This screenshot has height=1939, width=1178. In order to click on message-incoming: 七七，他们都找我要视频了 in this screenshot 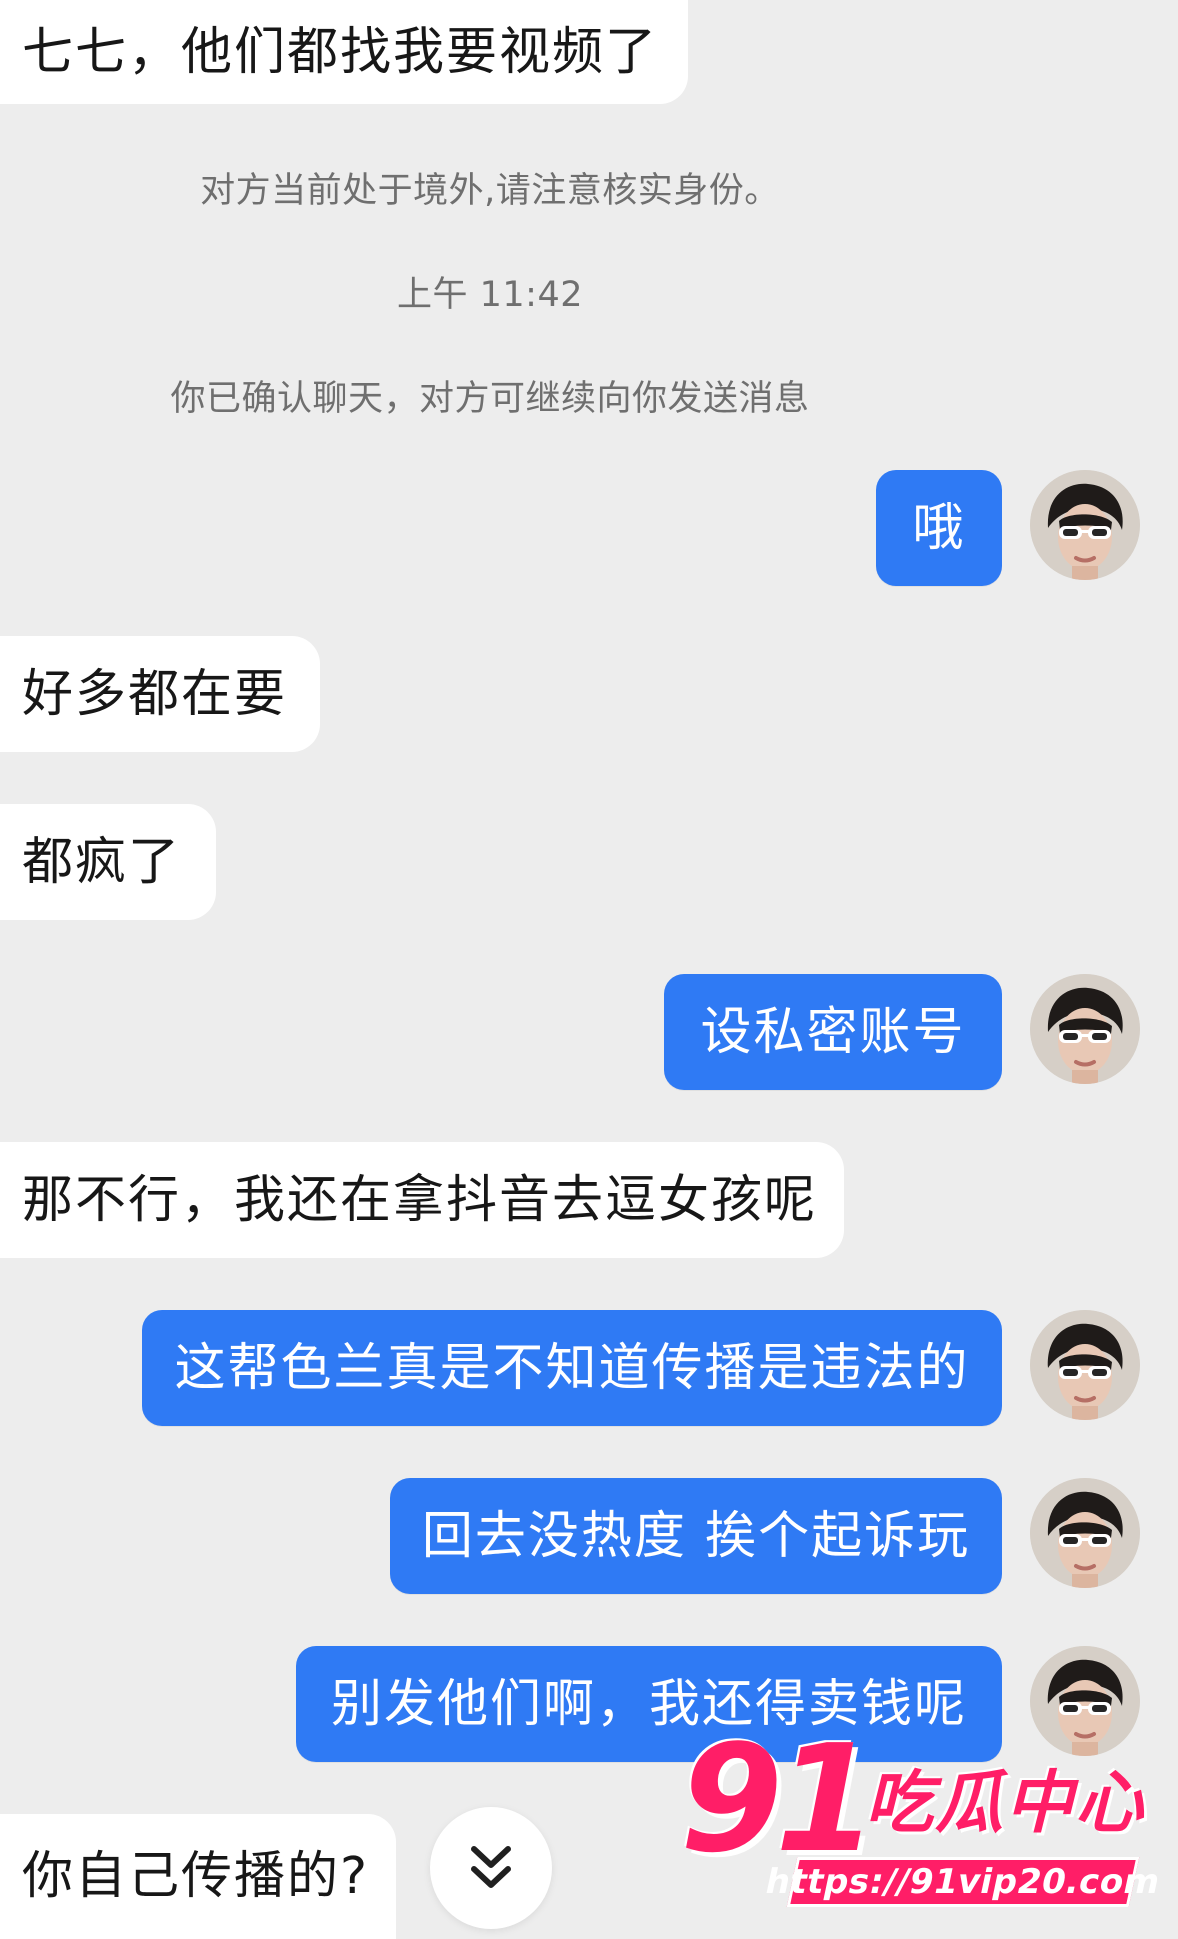, I will do `click(344, 52)`.